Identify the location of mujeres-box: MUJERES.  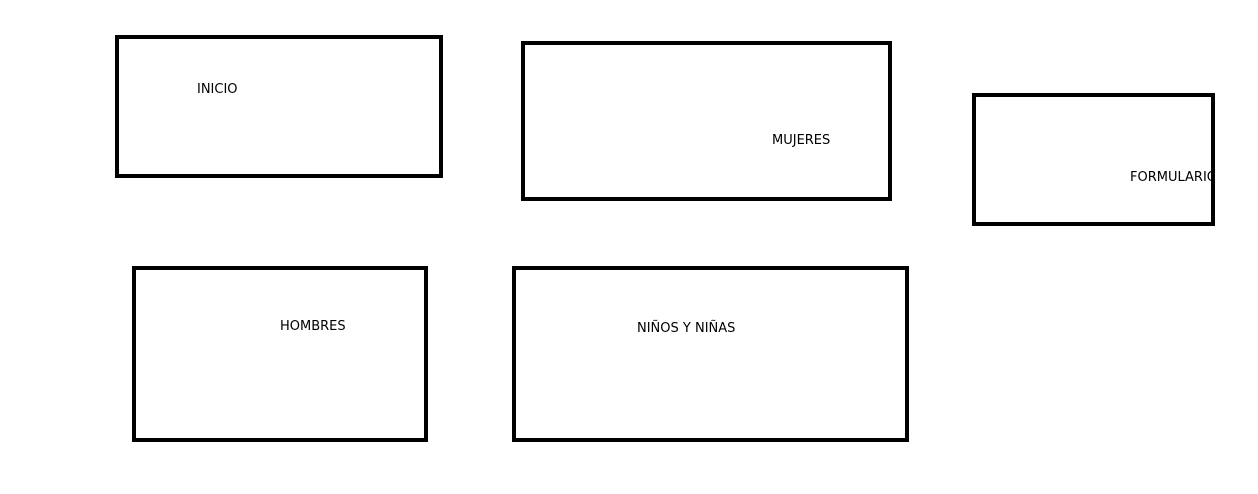
(706, 121).